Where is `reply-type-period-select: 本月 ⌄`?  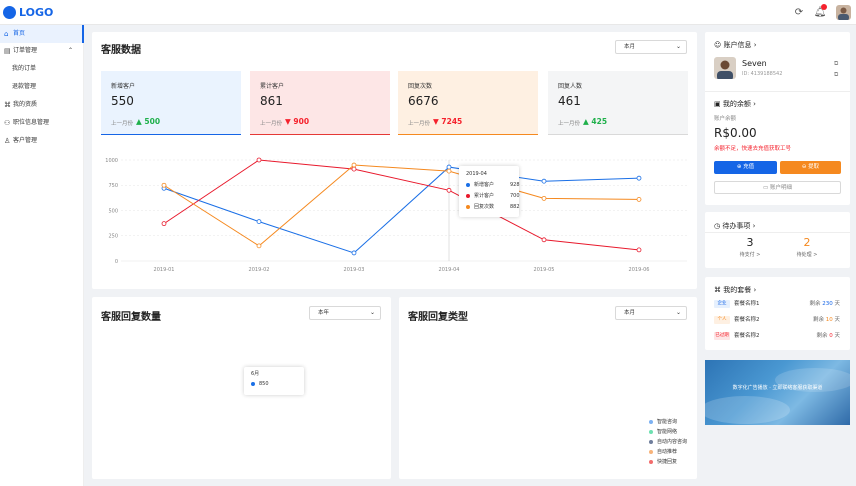
reply-type-period-select: 本月 ⌄ is located at coordinates (651, 313).